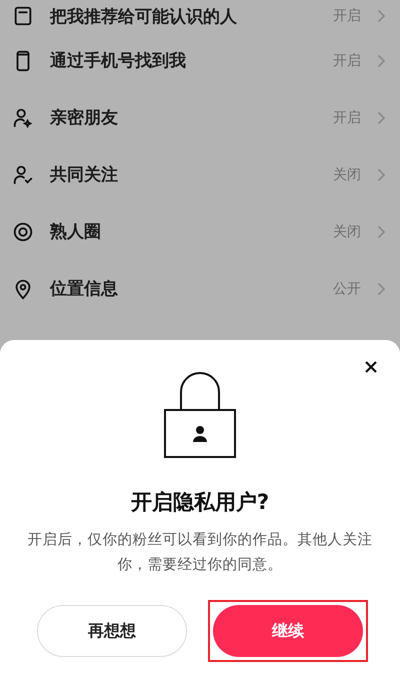  What do you see at coordinates (118, 61) in the screenshot?
I see `setting-label: 通过手机号找到我` at bounding box center [118, 61].